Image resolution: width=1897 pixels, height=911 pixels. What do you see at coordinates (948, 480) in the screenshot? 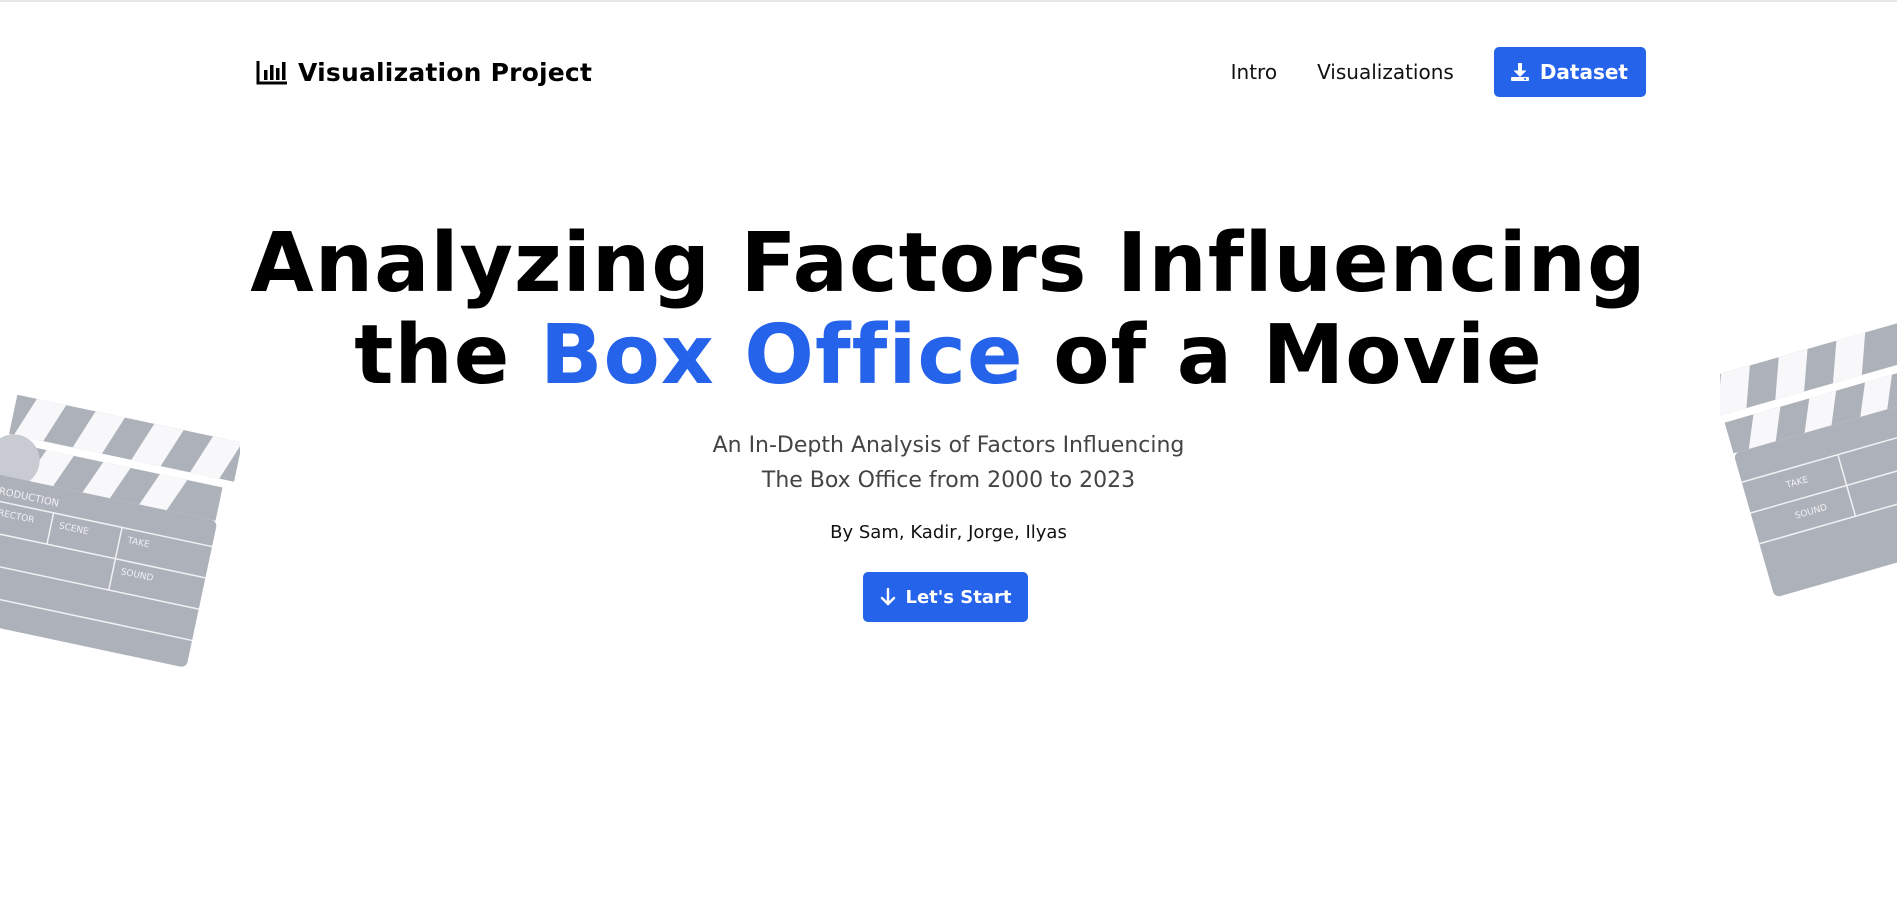
I see `hero-subtitle-line2: The Box Office from 2000 to 2023` at bounding box center [948, 480].